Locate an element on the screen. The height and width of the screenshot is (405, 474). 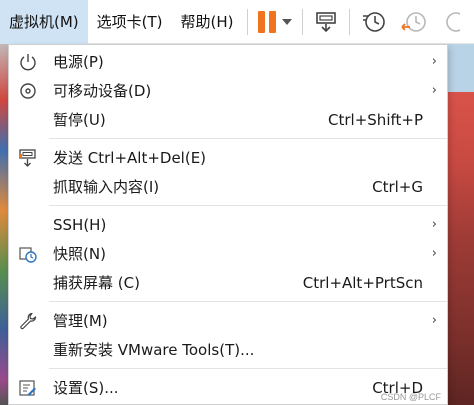
menu-item-label: 快照(N) is located at coordinates (79, 254).